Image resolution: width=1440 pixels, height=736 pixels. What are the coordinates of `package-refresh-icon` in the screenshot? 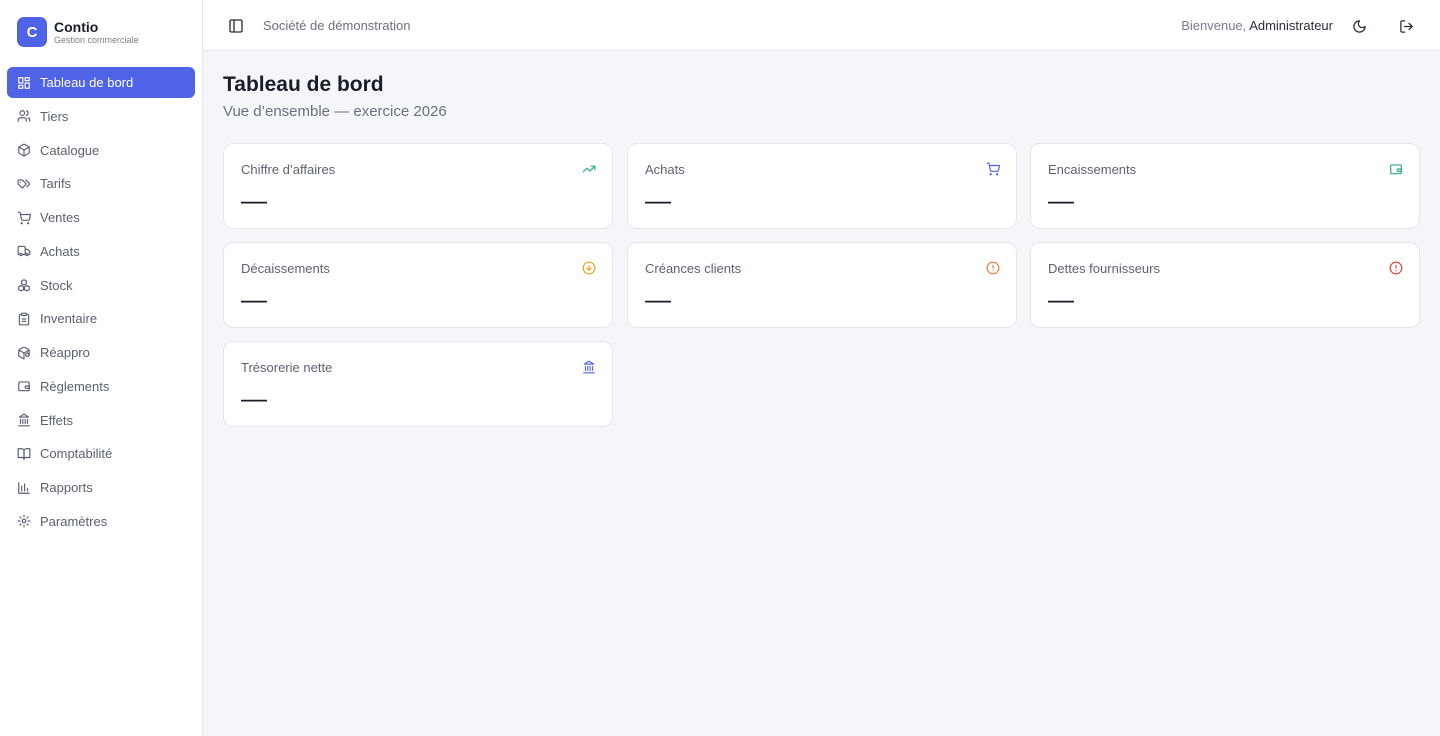 It's located at (24, 352).